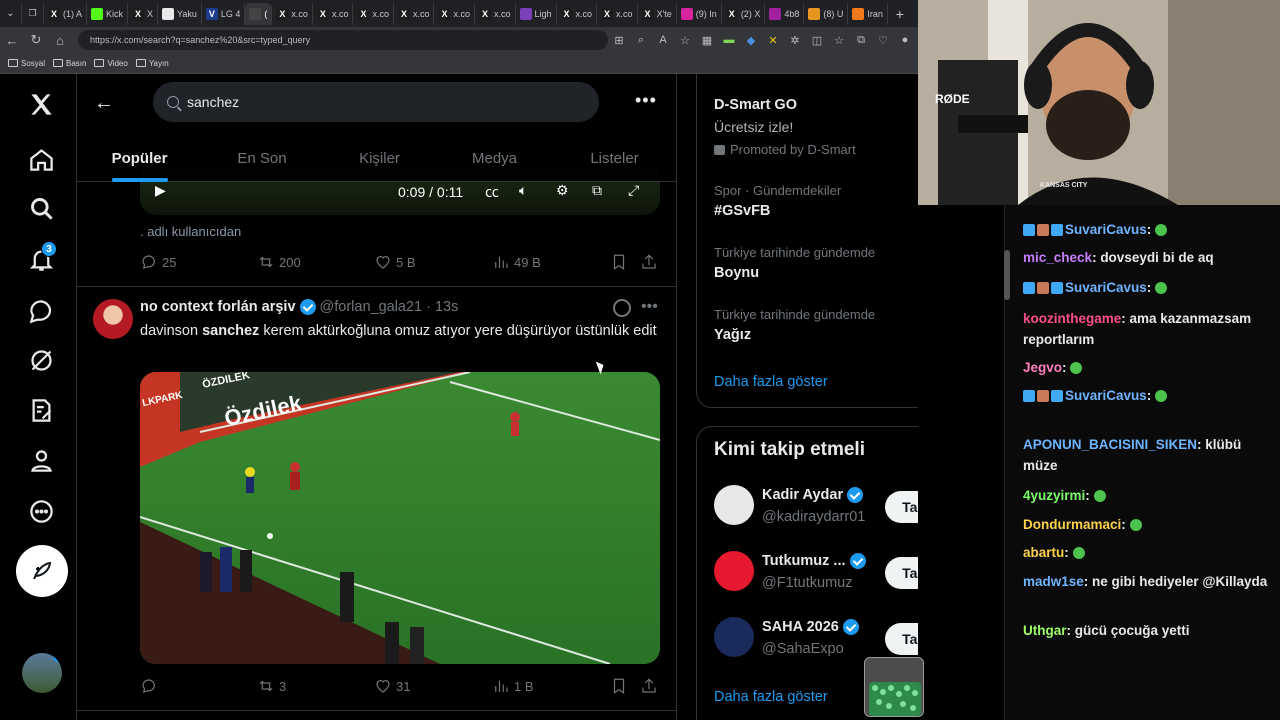  What do you see at coordinates (139, 158) in the screenshot?
I see `tab-popular: Popüler` at bounding box center [139, 158].